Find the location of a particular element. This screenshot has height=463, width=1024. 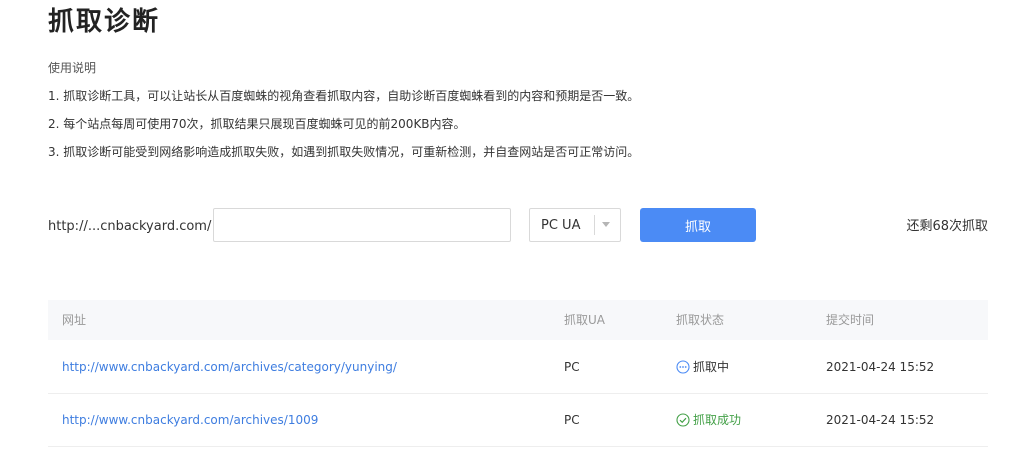

table-header: 网址 抓取UA 抓取状态 提交时间 is located at coordinates (518, 320).